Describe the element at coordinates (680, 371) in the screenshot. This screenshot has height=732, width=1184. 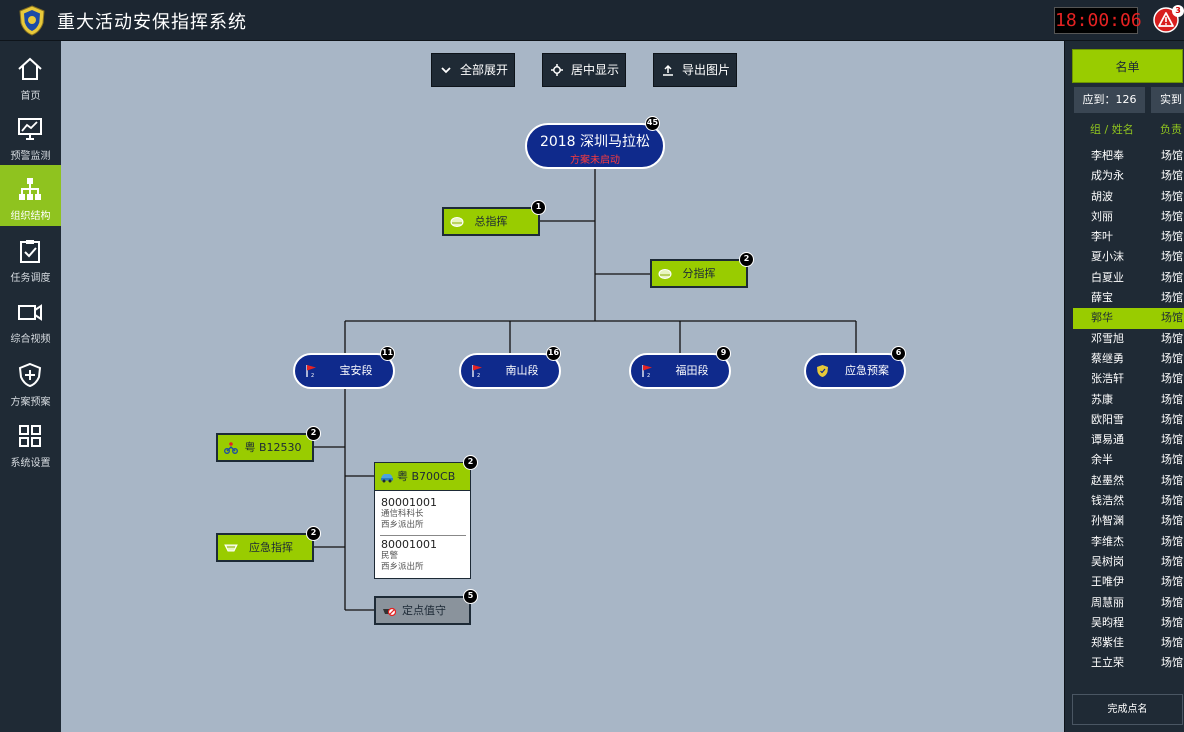
I see `section-node-futian: 2 福田段` at that location.